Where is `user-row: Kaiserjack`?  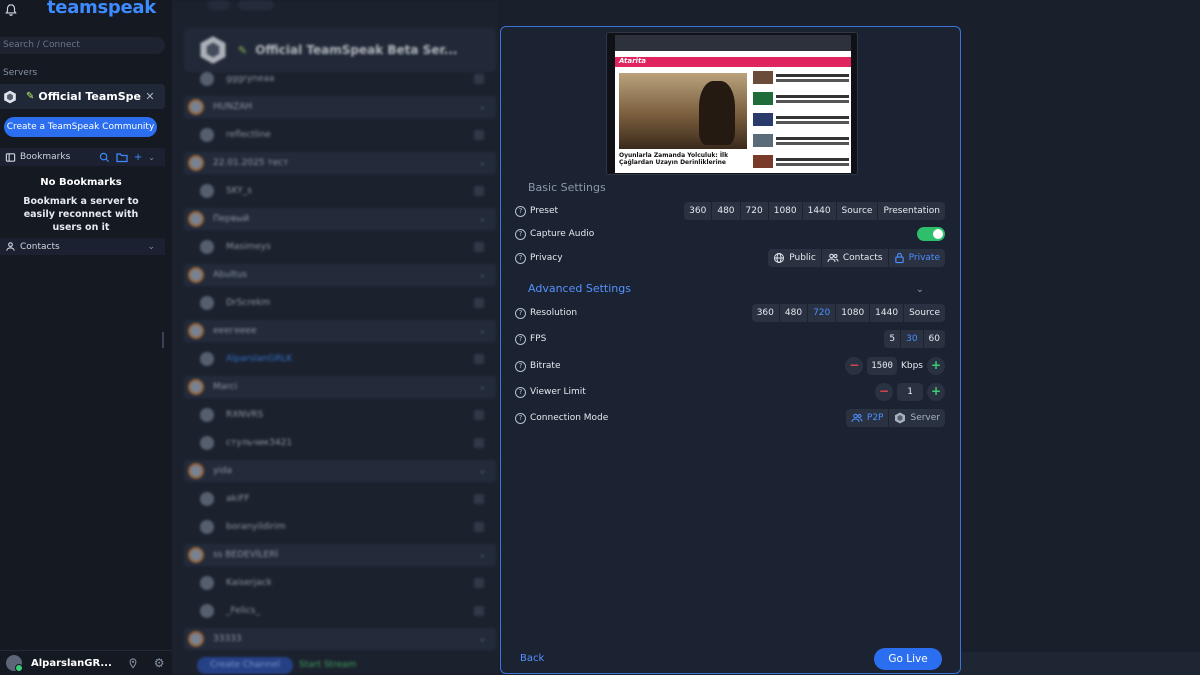
user-row: Kaiserjack is located at coordinates (340, 583).